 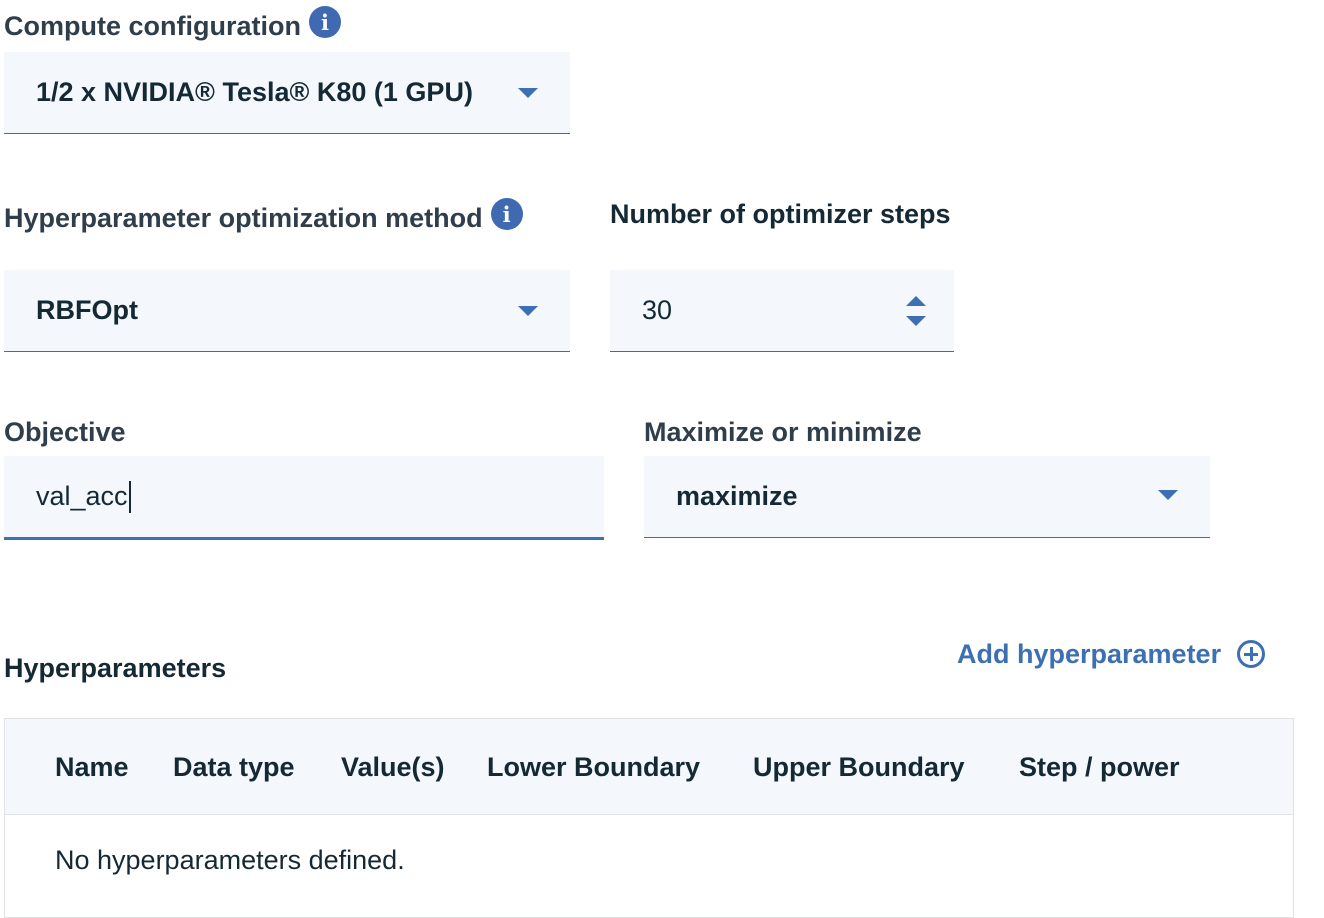 What do you see at coordinates (230, 860) in the screenshot?
I see `empty-table-message: No hyperparameters defined.` at bounding box center [230, 860].